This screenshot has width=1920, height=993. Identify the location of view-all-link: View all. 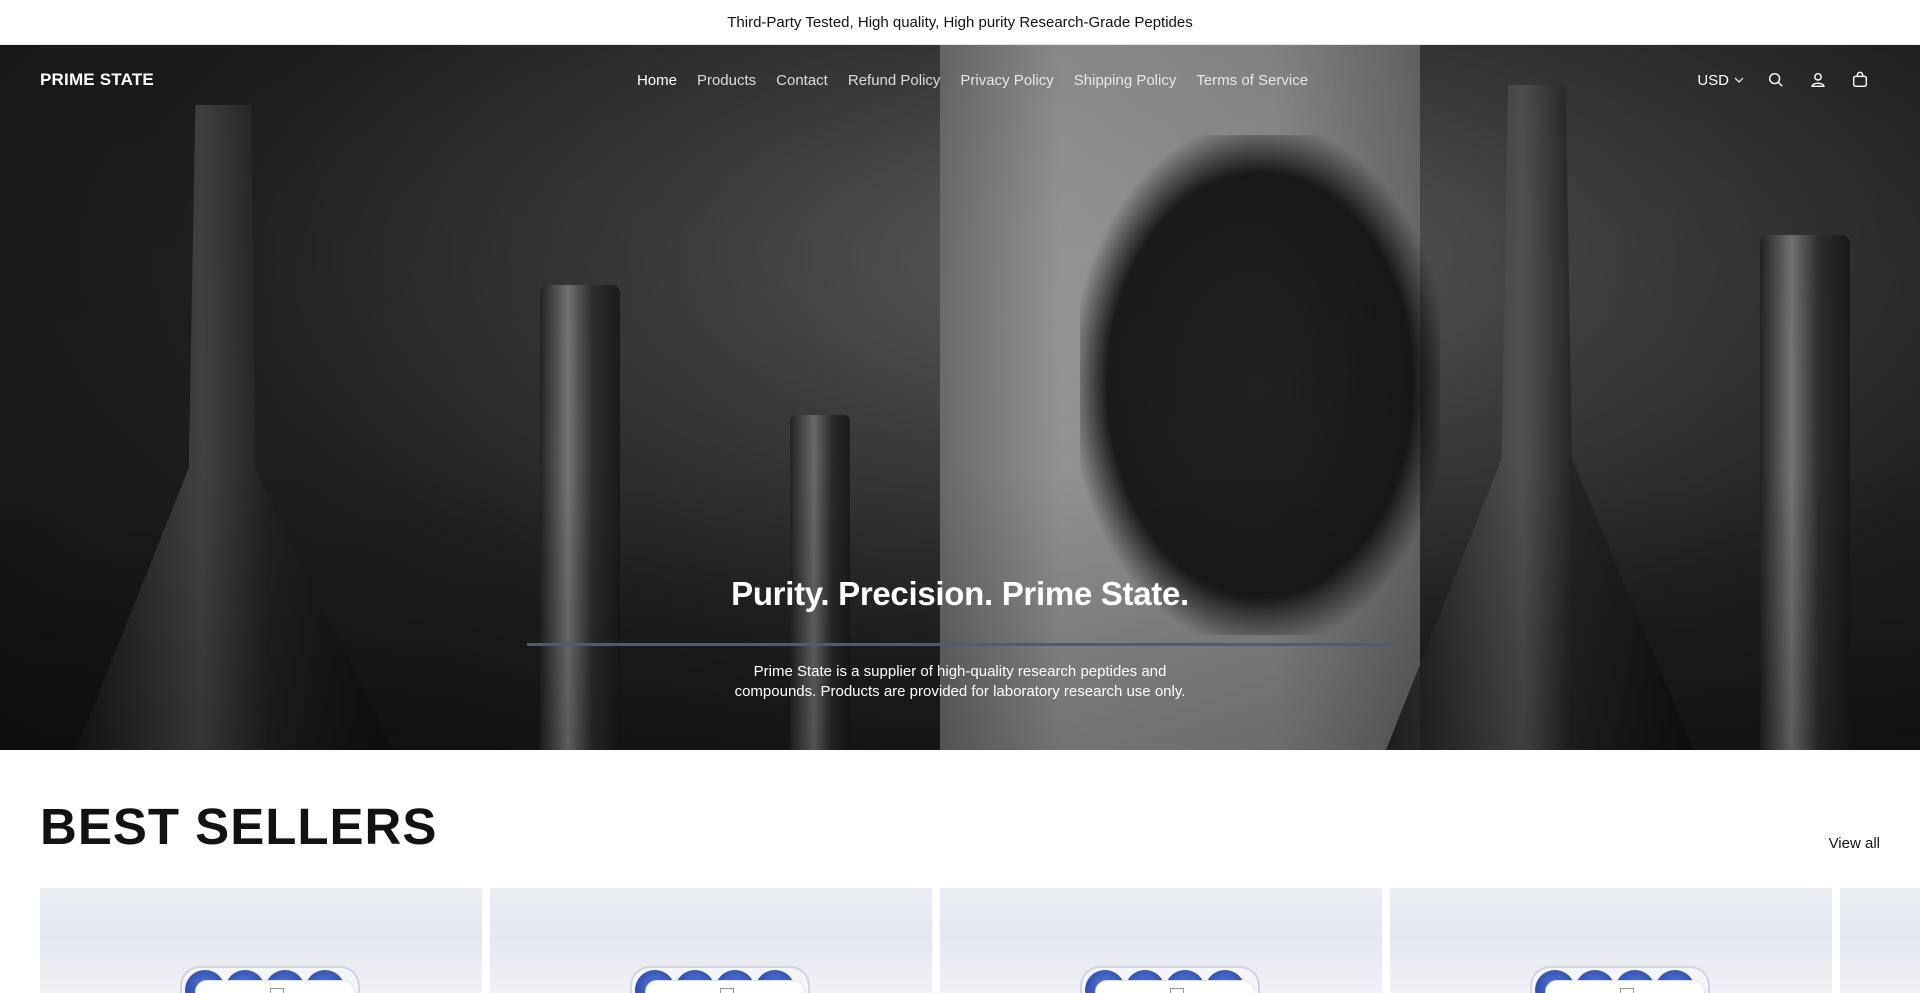
(1854, 843).